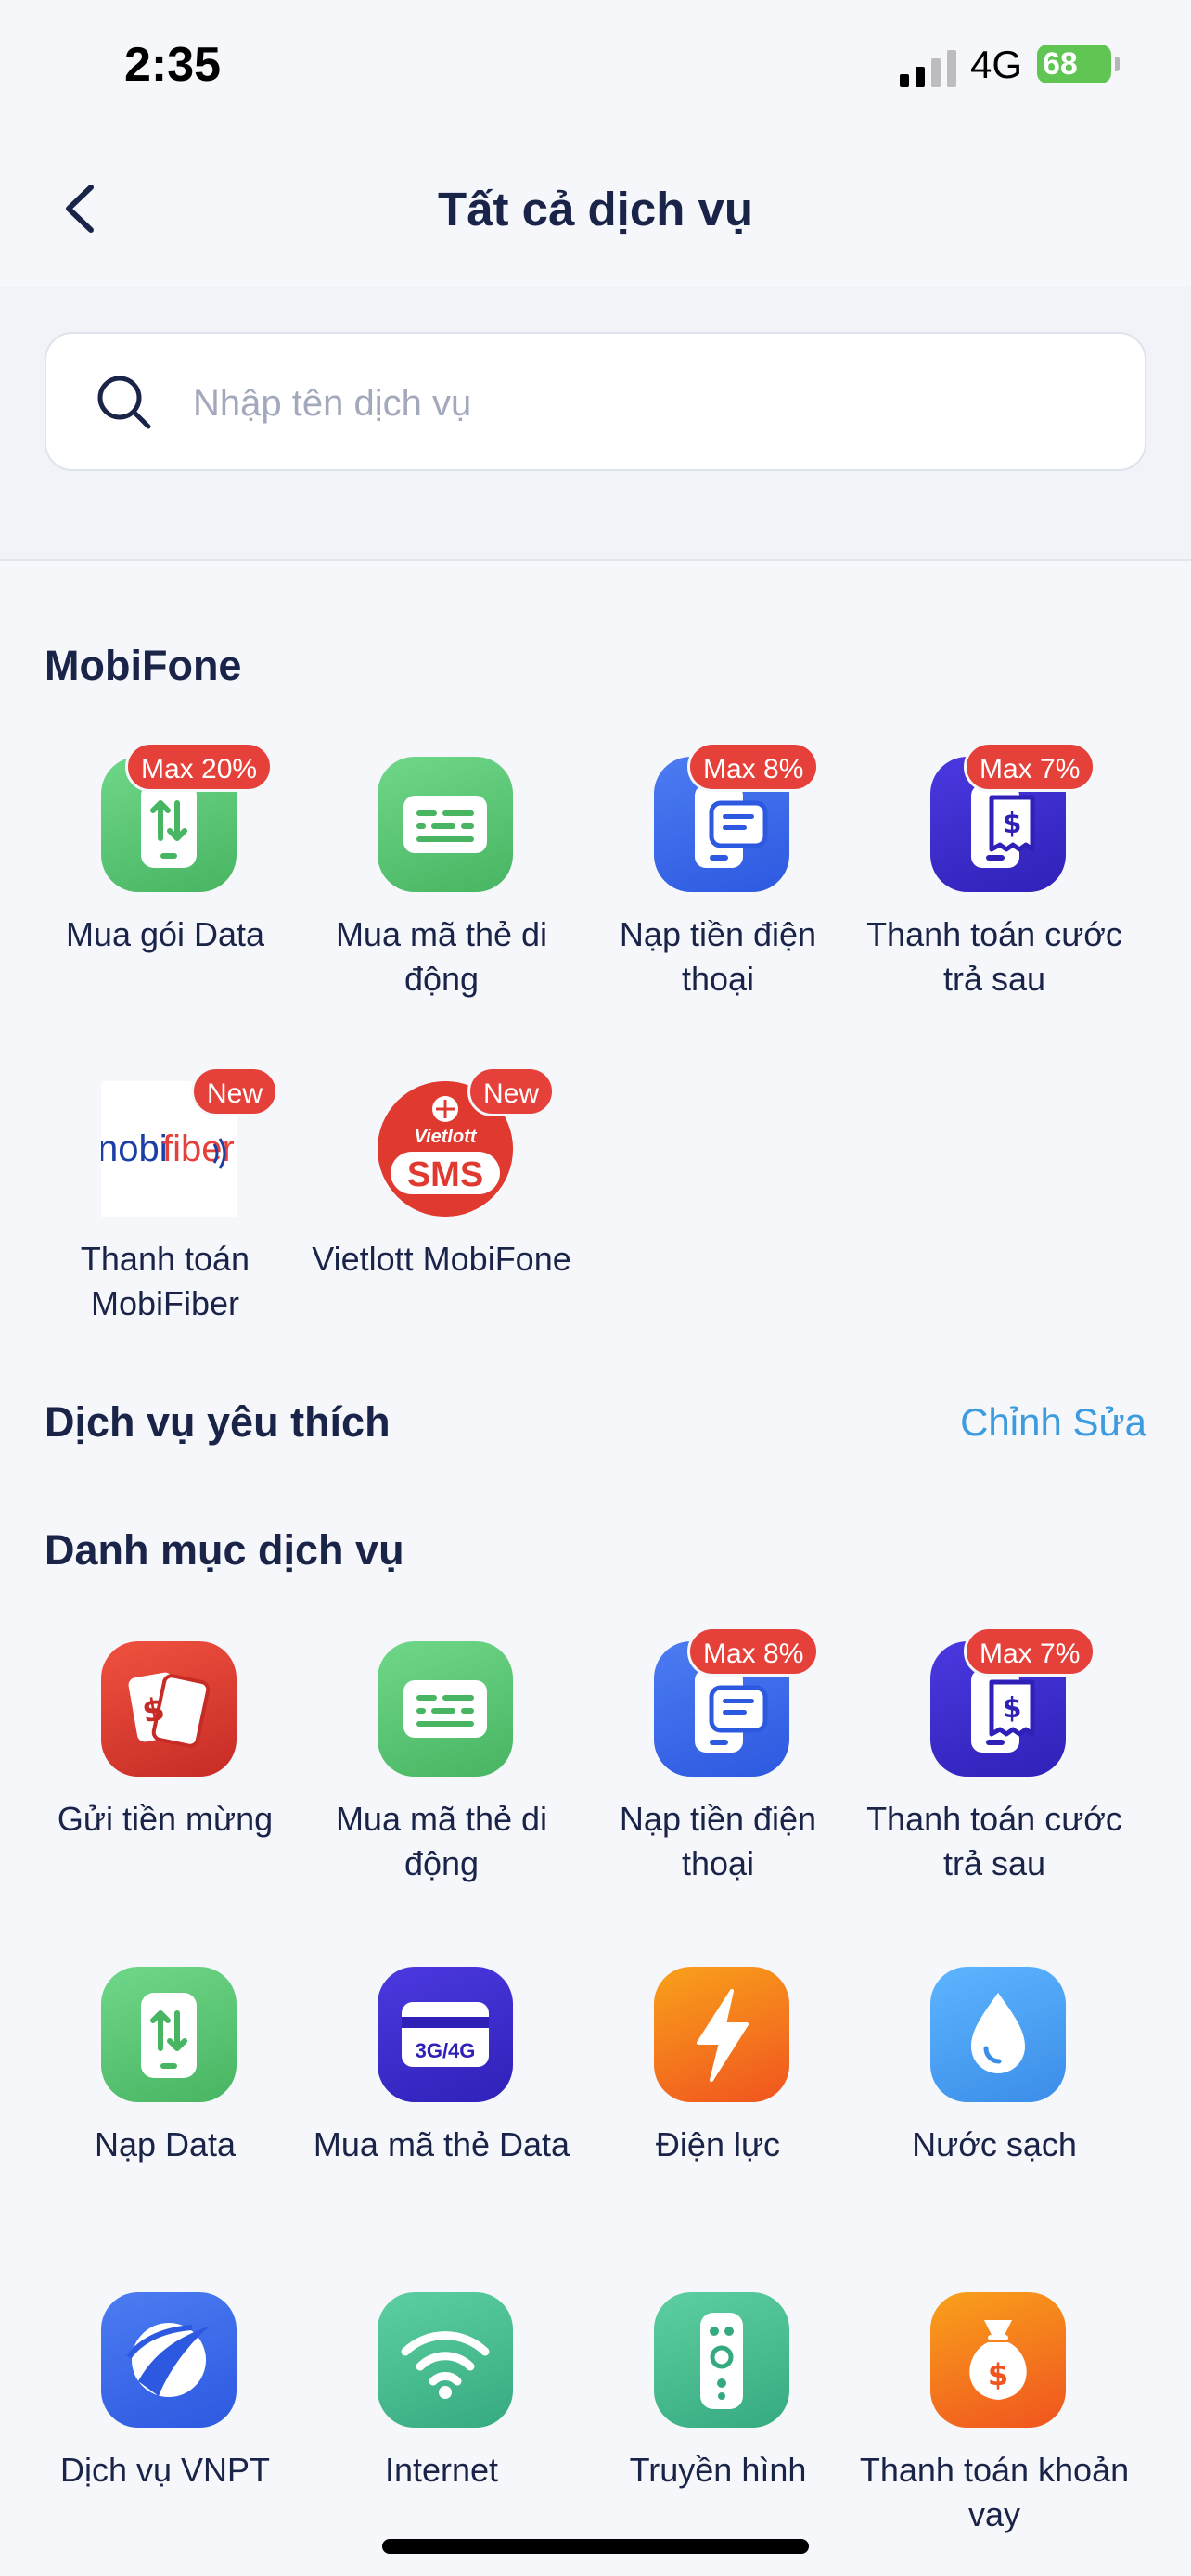  What do you see at coordinates (169, 2034) in the screenshot?
I see `data-transfer-icon` at bounding box center [169, 2034].